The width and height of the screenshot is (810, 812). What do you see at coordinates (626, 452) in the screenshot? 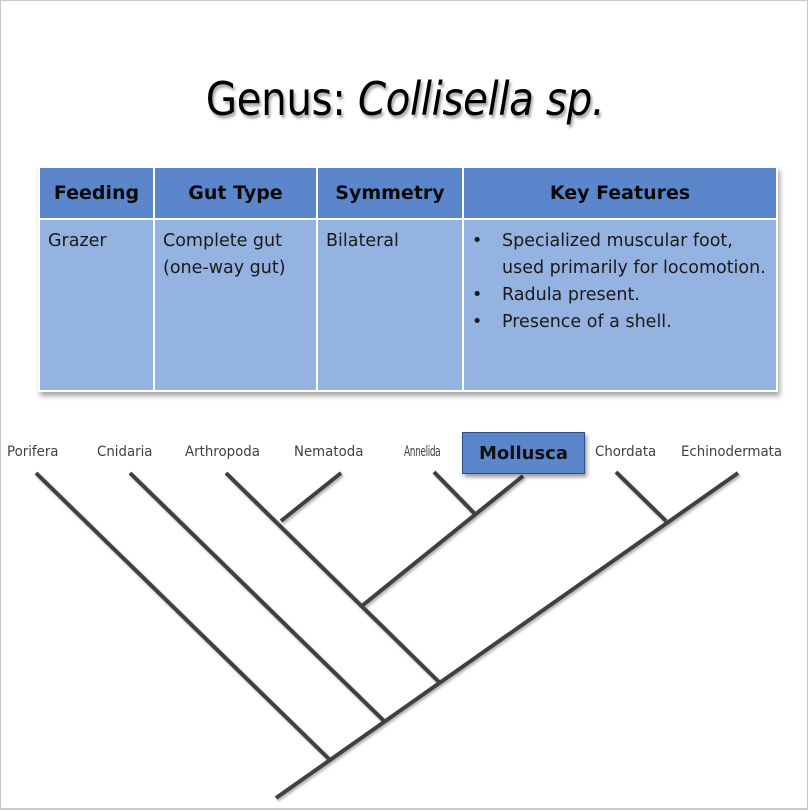
I see `taxon-label-chordata: Chordata` at bounding box center [626, 452].